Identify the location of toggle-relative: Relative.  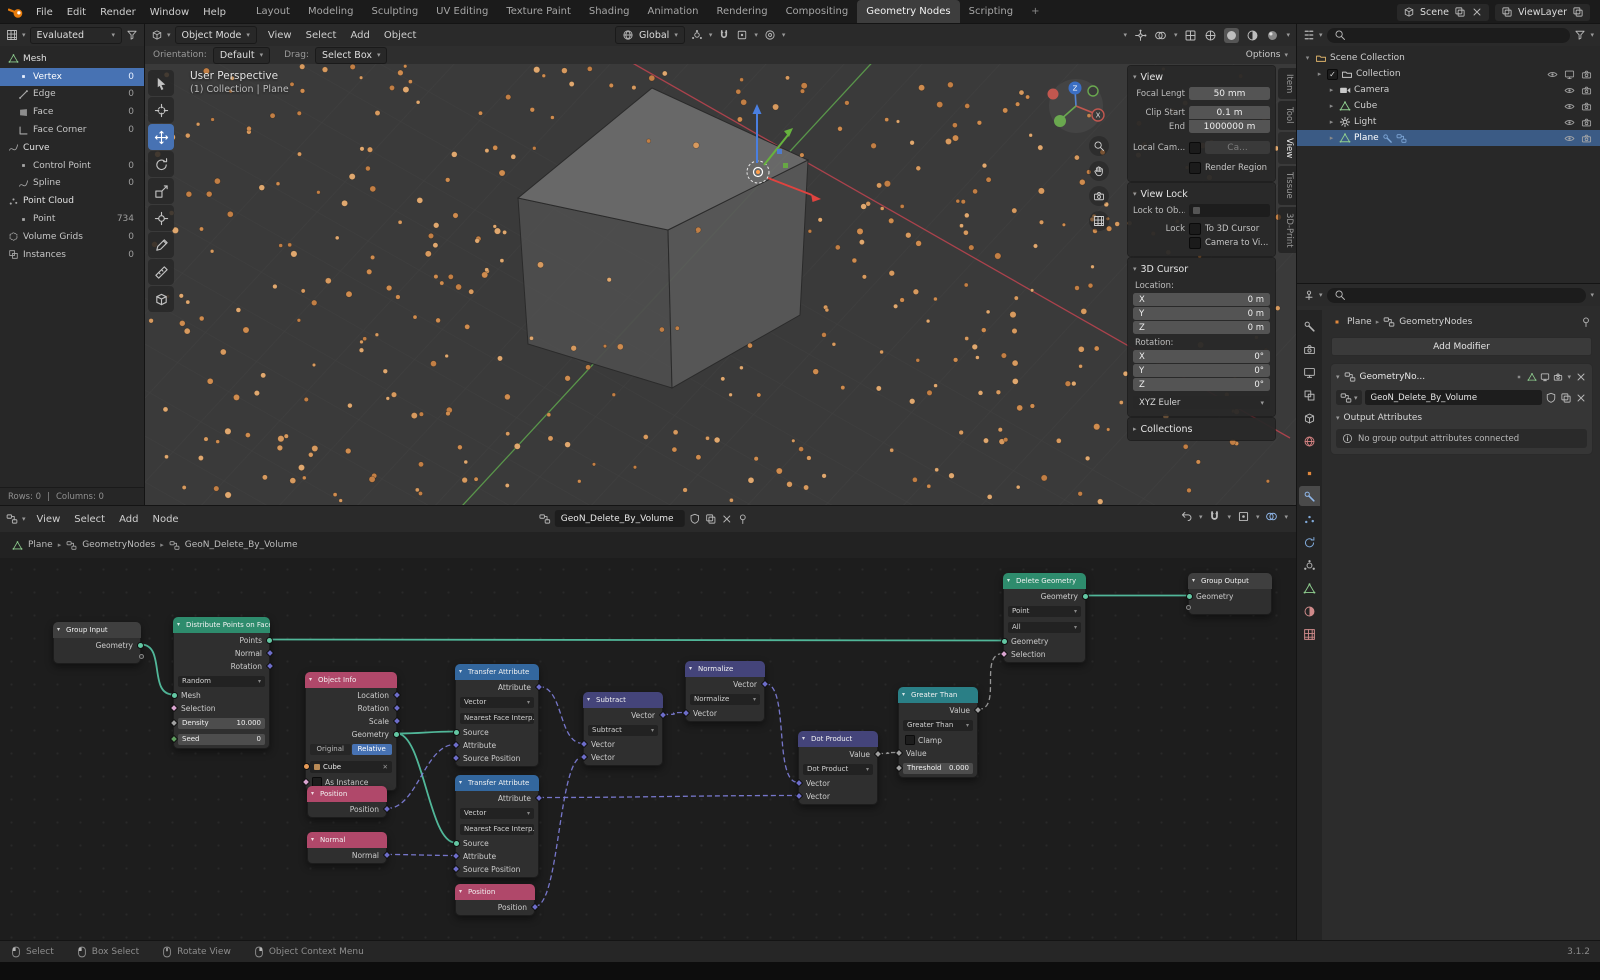
(371, 749).